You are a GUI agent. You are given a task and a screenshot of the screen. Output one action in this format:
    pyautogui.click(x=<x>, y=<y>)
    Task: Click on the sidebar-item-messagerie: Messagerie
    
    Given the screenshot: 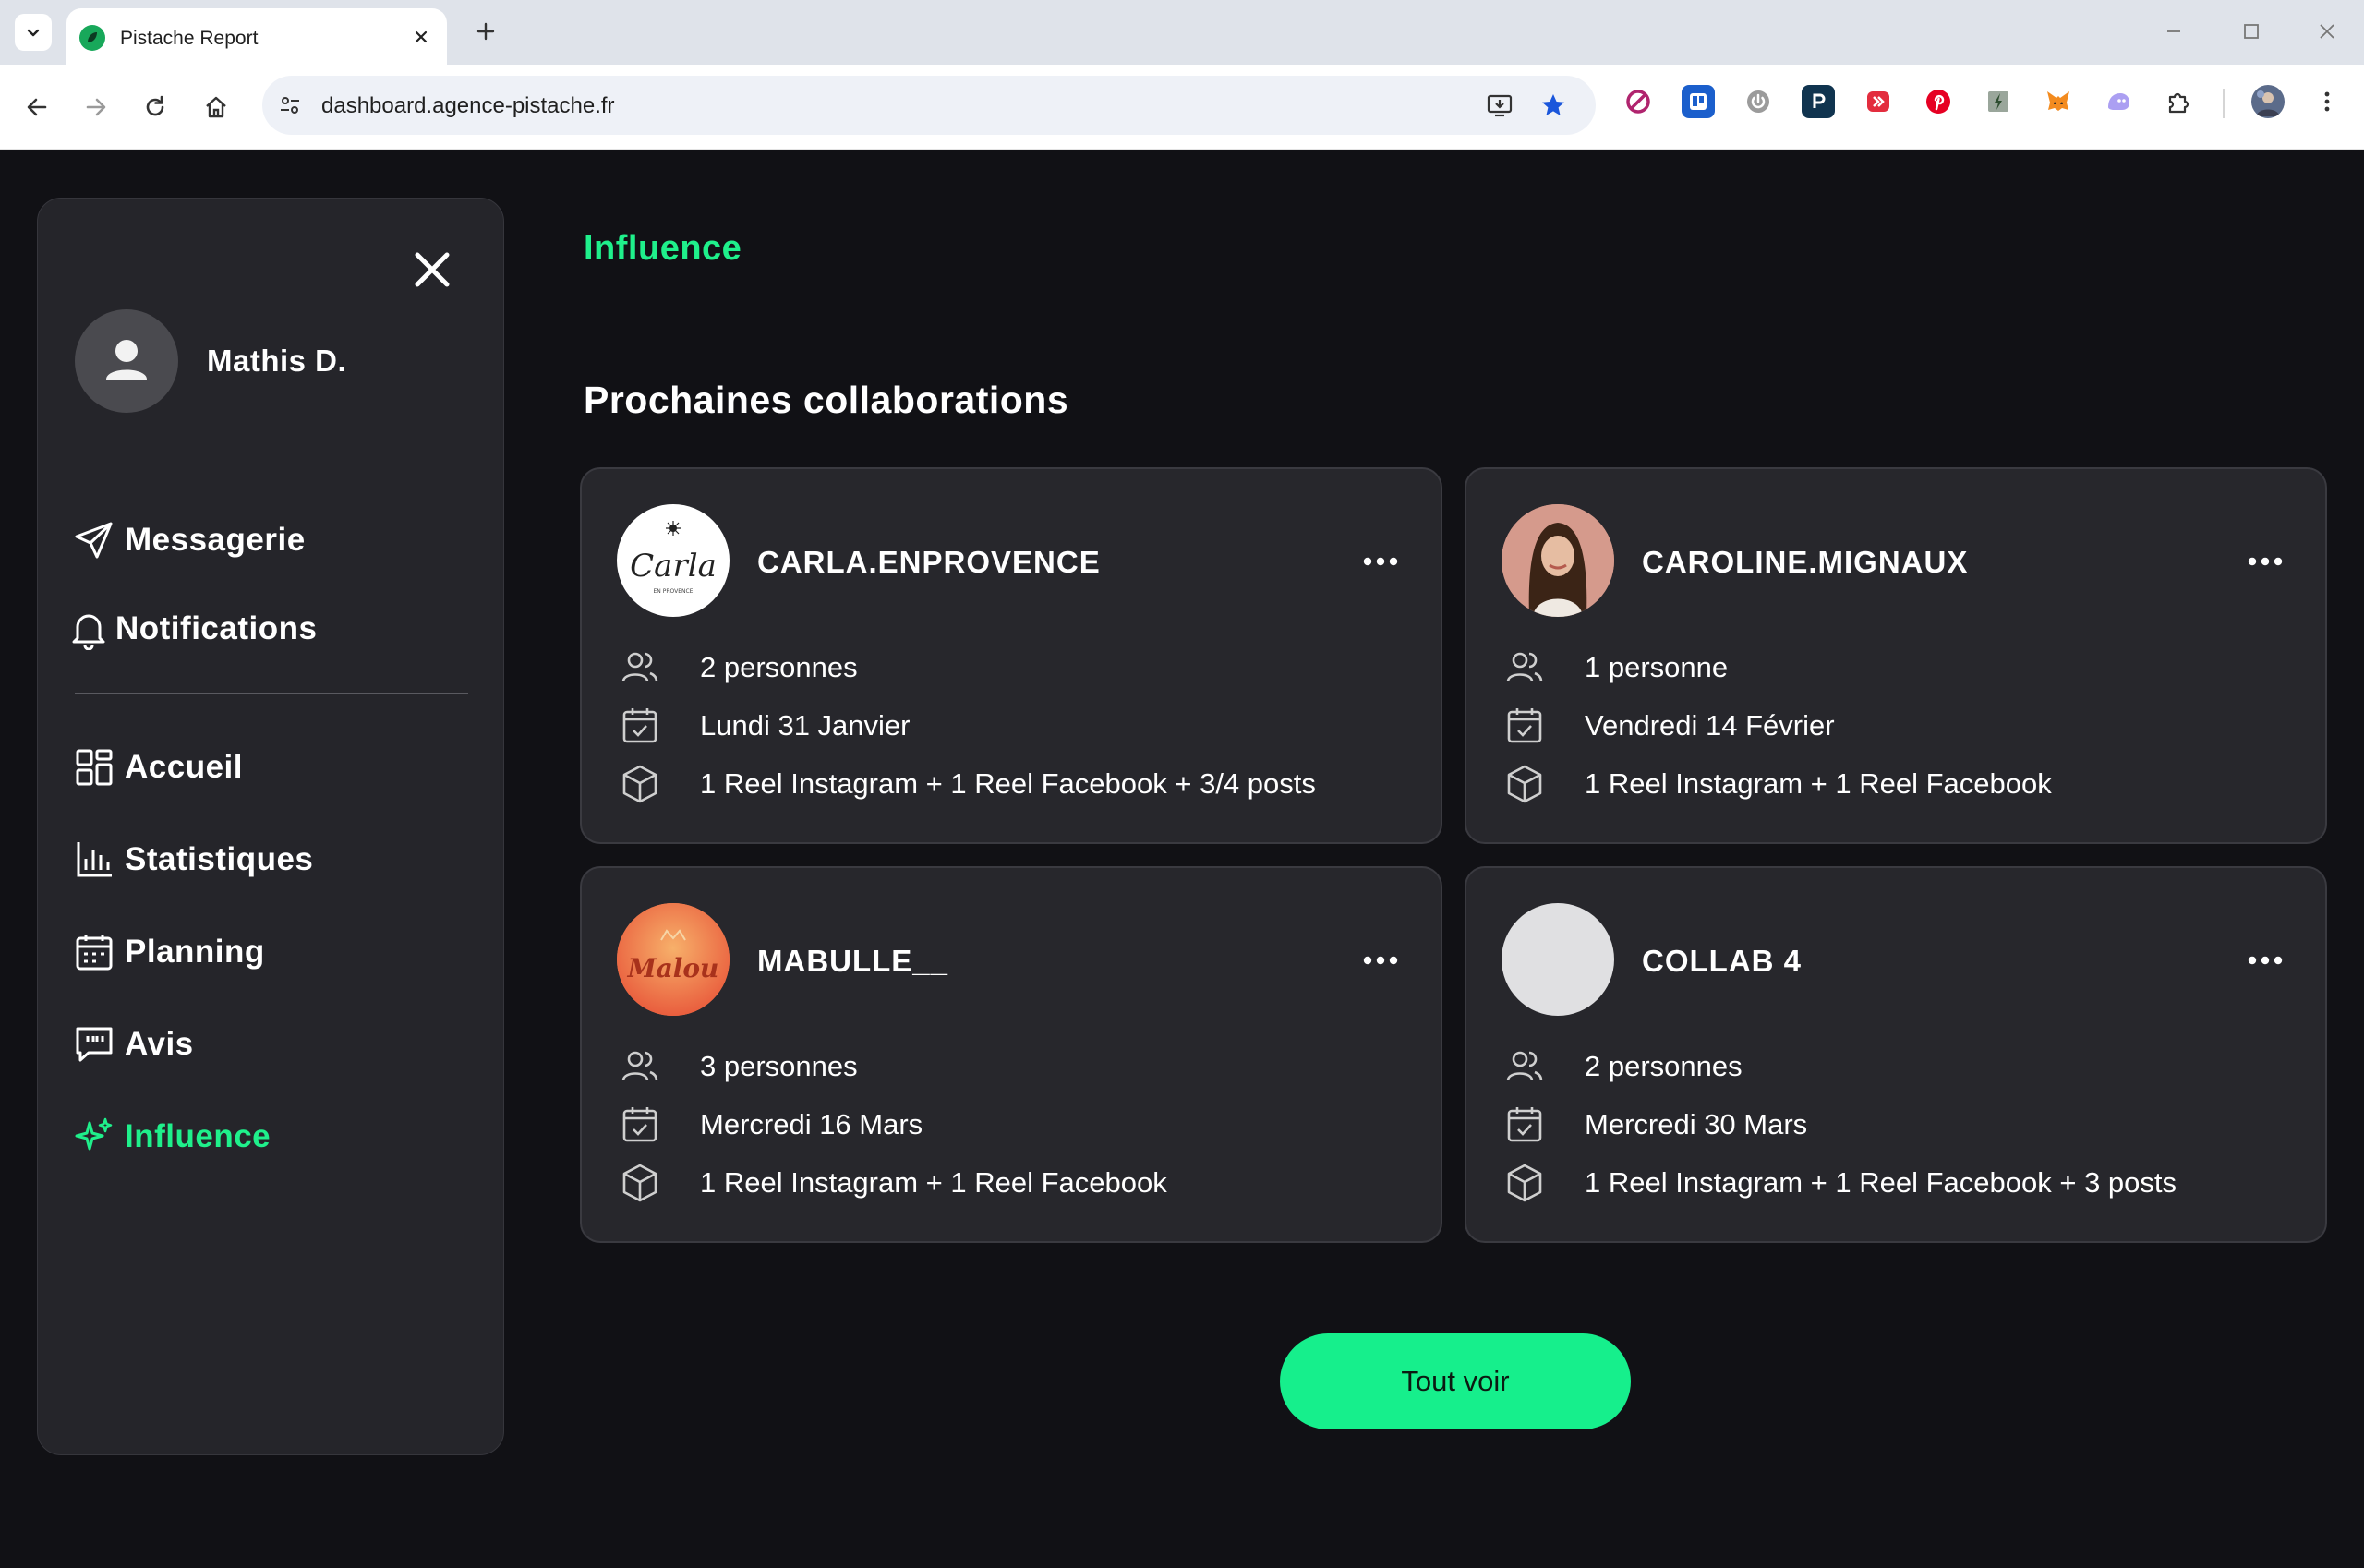 What is the action you would take?
    pyautogui.click(x=188, y=540)
    